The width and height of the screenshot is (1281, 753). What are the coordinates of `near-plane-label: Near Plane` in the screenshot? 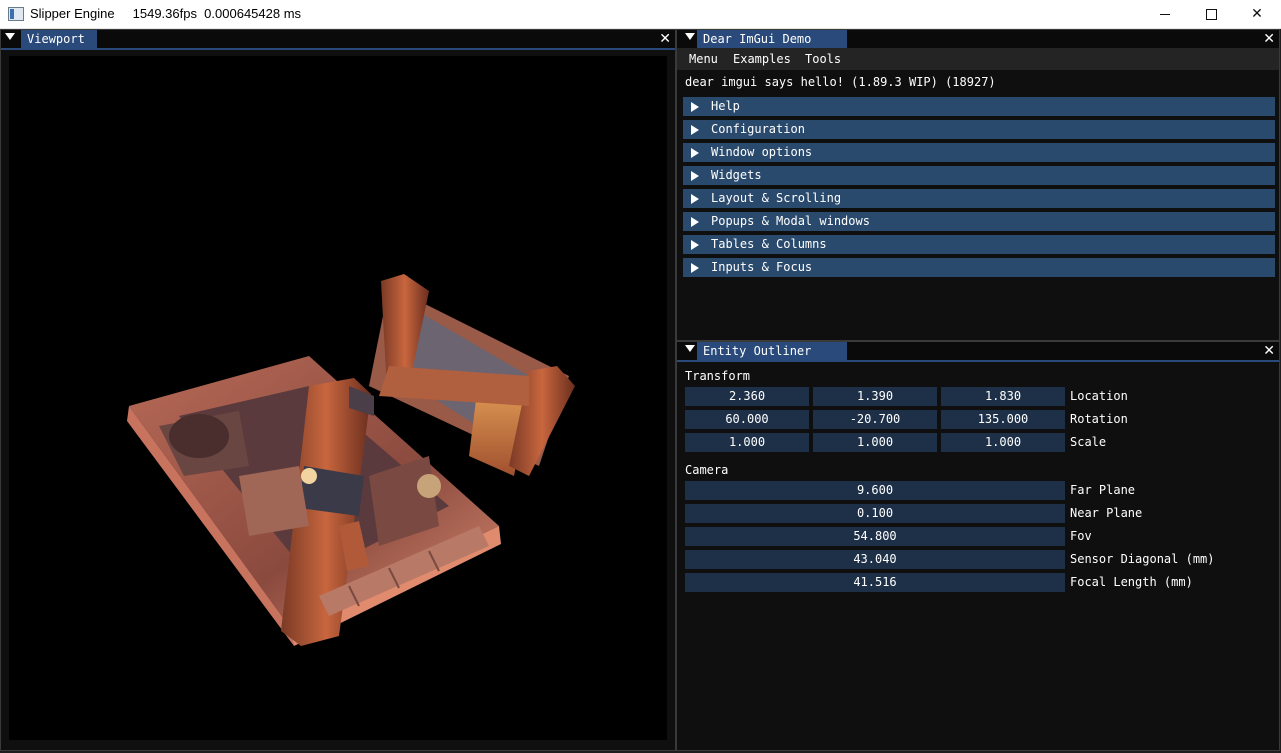 It's located at (1106, 513).